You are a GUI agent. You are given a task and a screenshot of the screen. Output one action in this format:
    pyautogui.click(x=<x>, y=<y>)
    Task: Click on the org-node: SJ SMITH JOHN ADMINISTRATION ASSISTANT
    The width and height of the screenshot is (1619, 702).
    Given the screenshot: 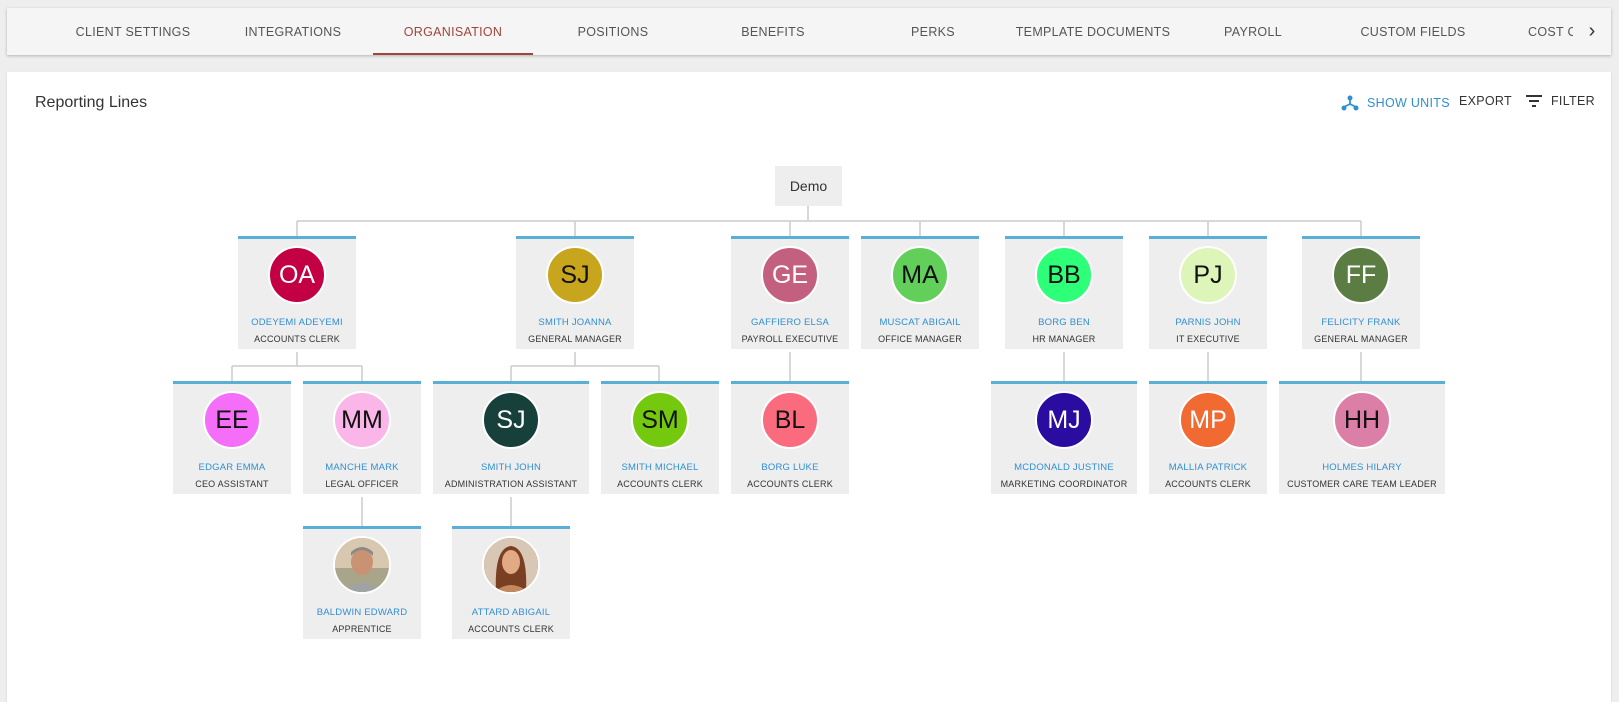 What is the action you would take?
    pyautogui.click(x=511, y=437)
    